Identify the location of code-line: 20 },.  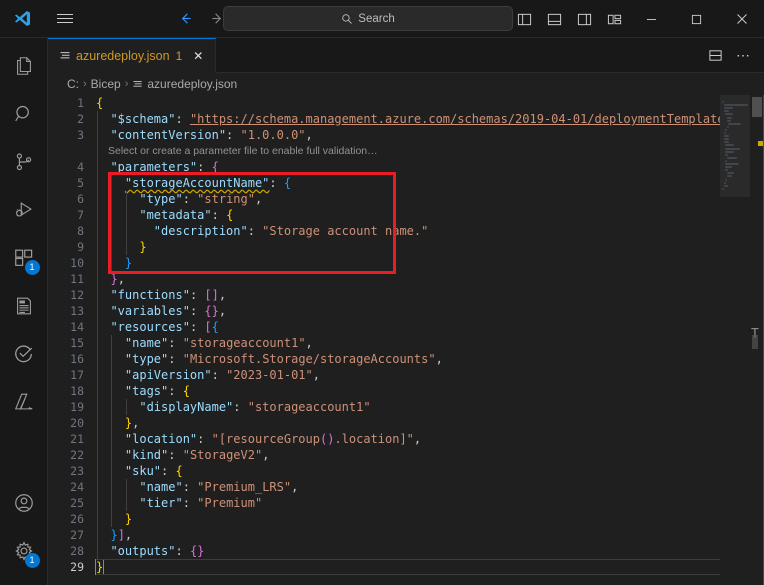
(384, 423).